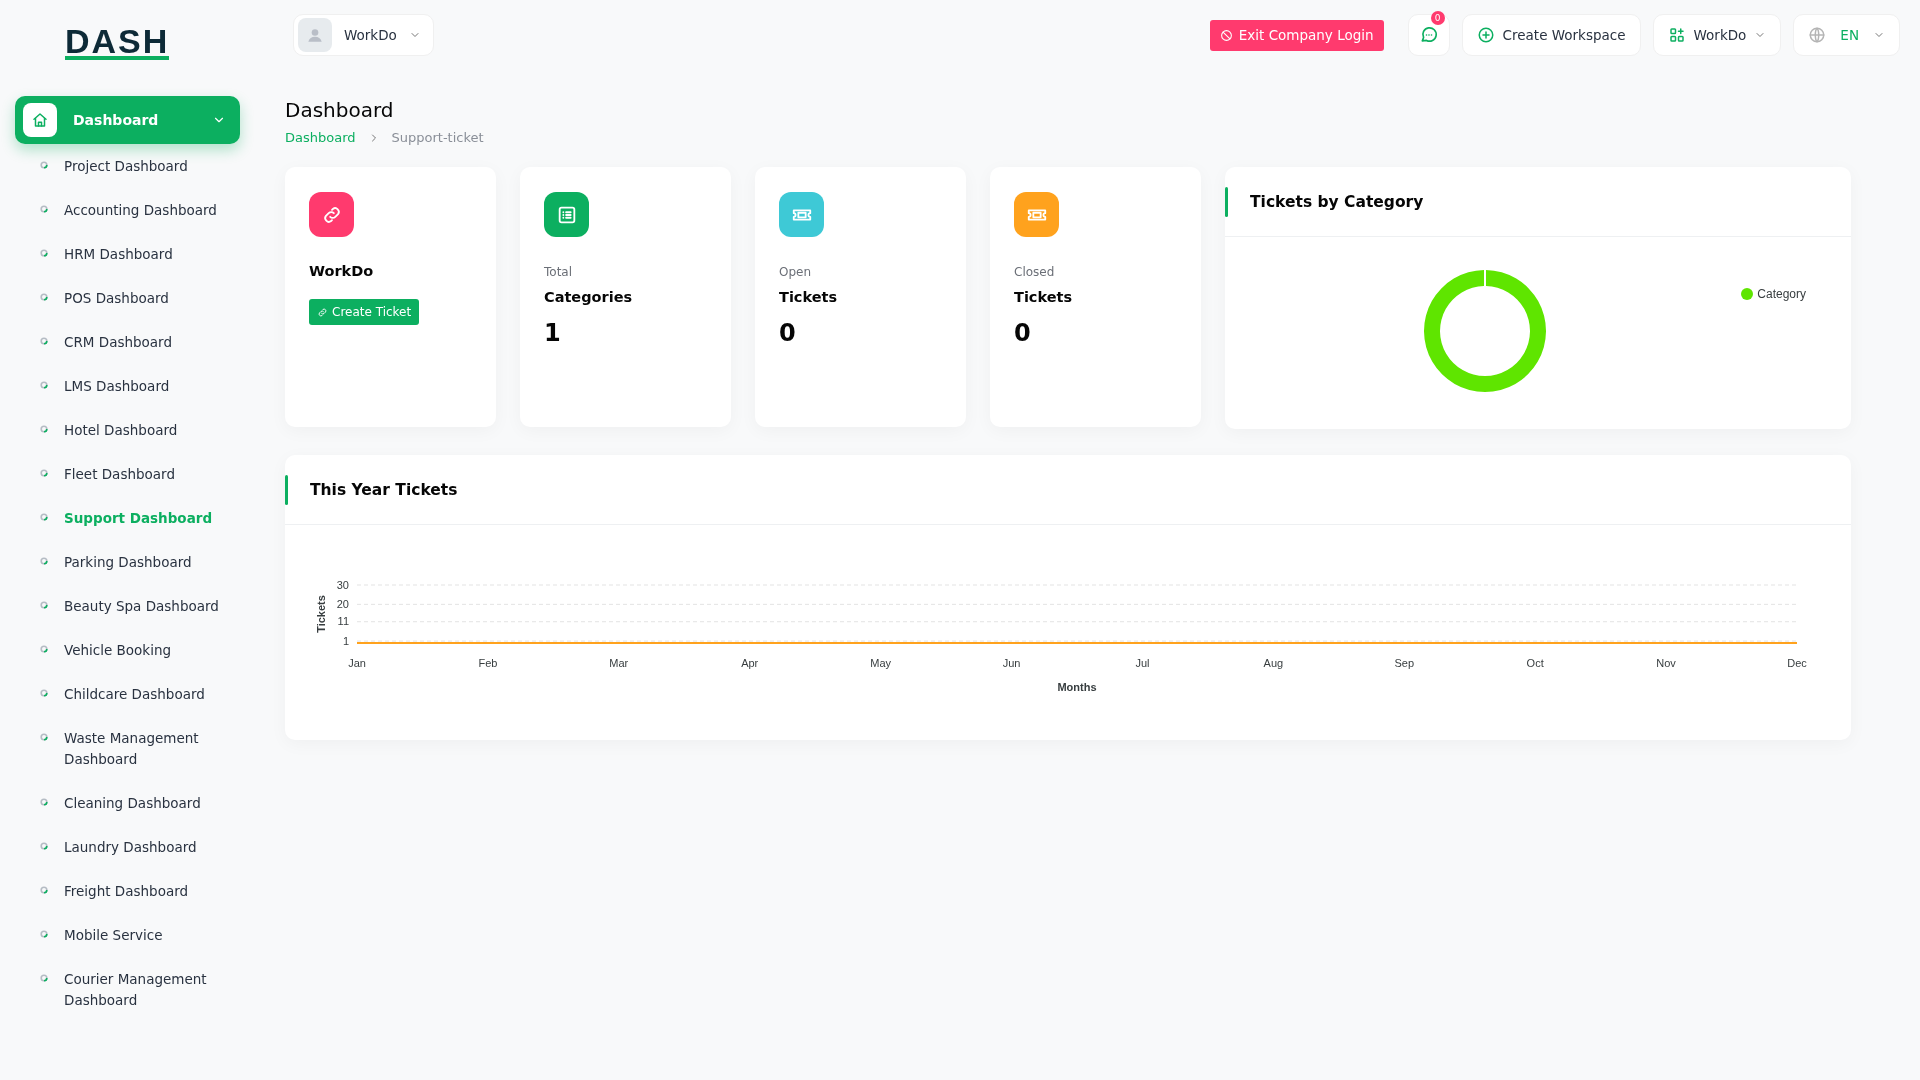  What do you see at coordinates (1535, 663) in the screenshot?
I see `axis-tick-label: Oct` at bounding box center [1535, 663].